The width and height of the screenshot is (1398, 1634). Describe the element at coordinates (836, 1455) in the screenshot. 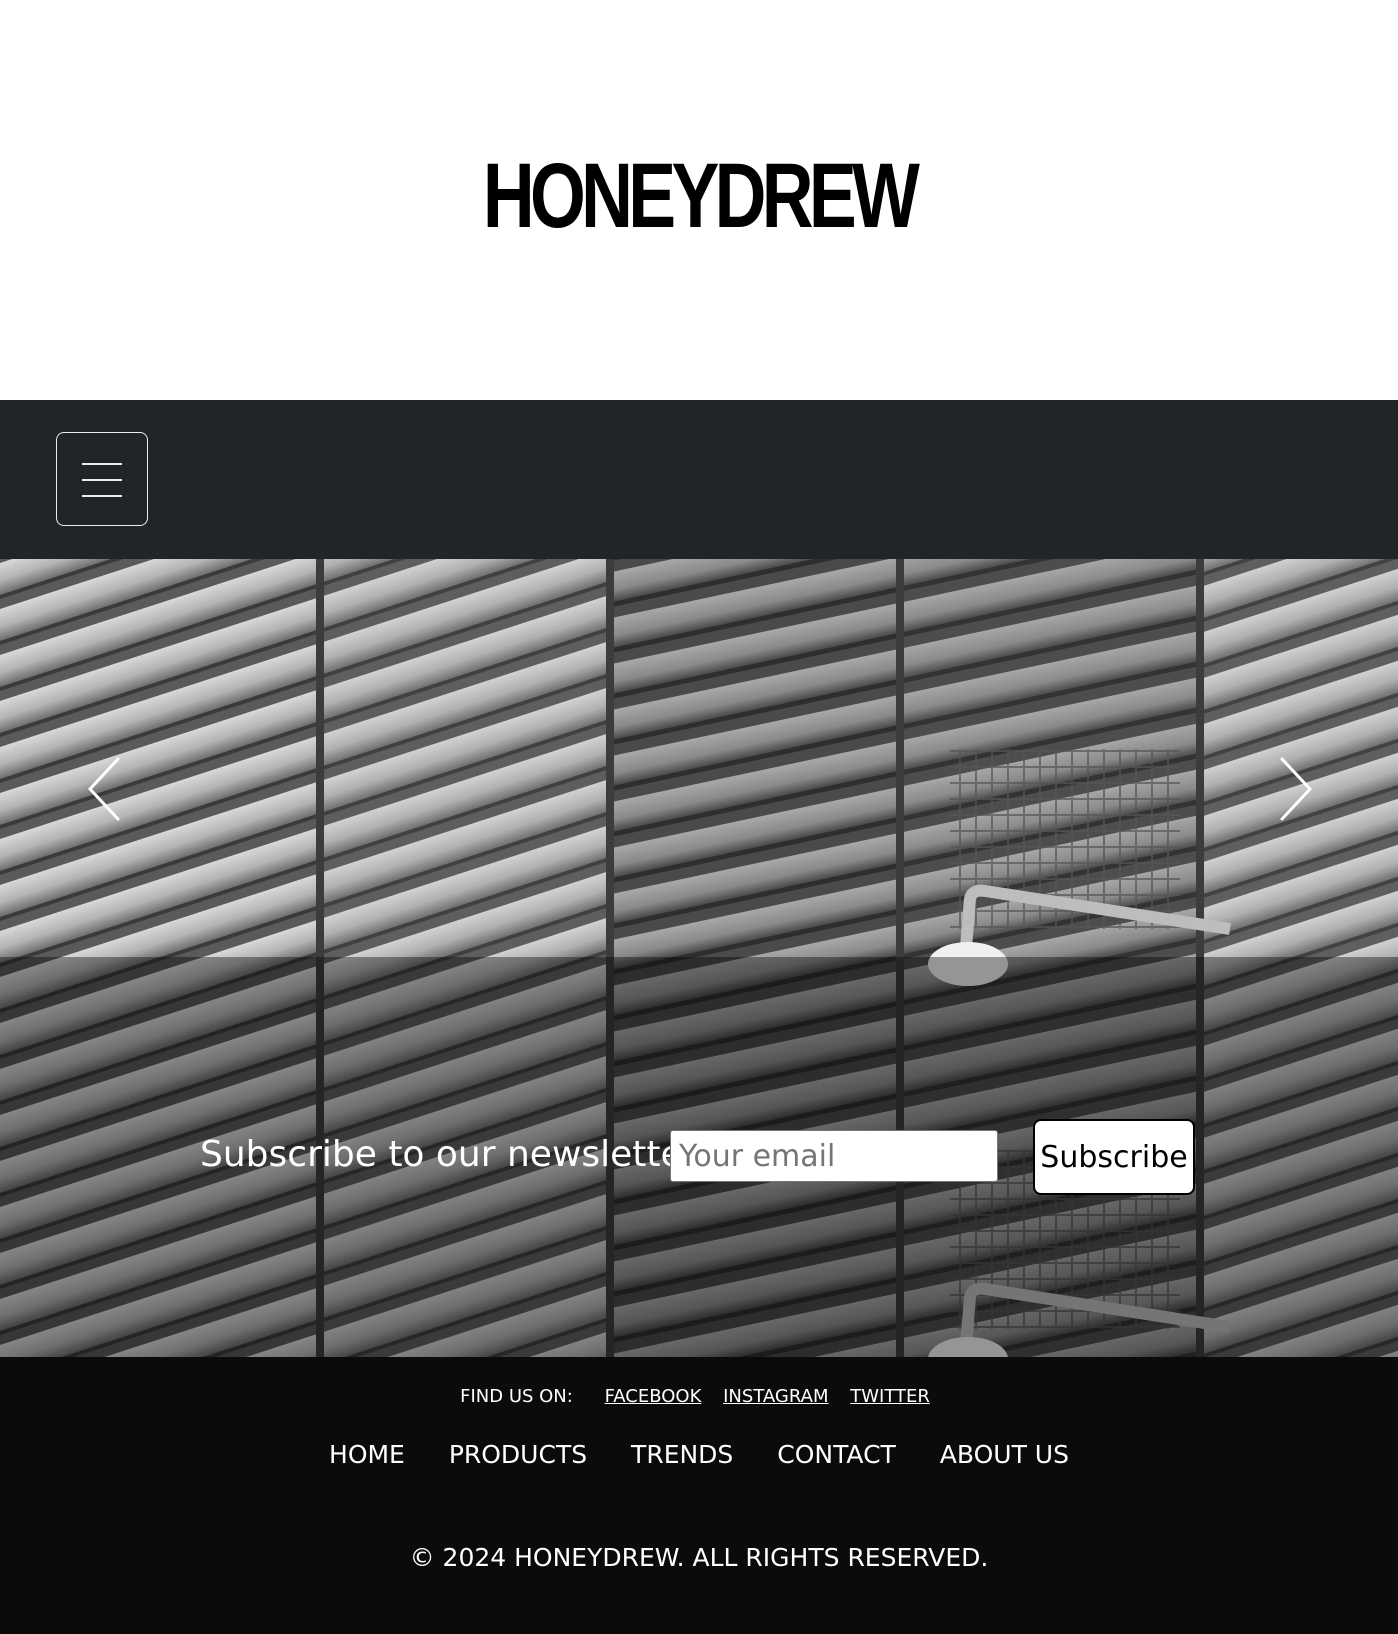

I see `footer-nav-contact: CONTACT` at that location.